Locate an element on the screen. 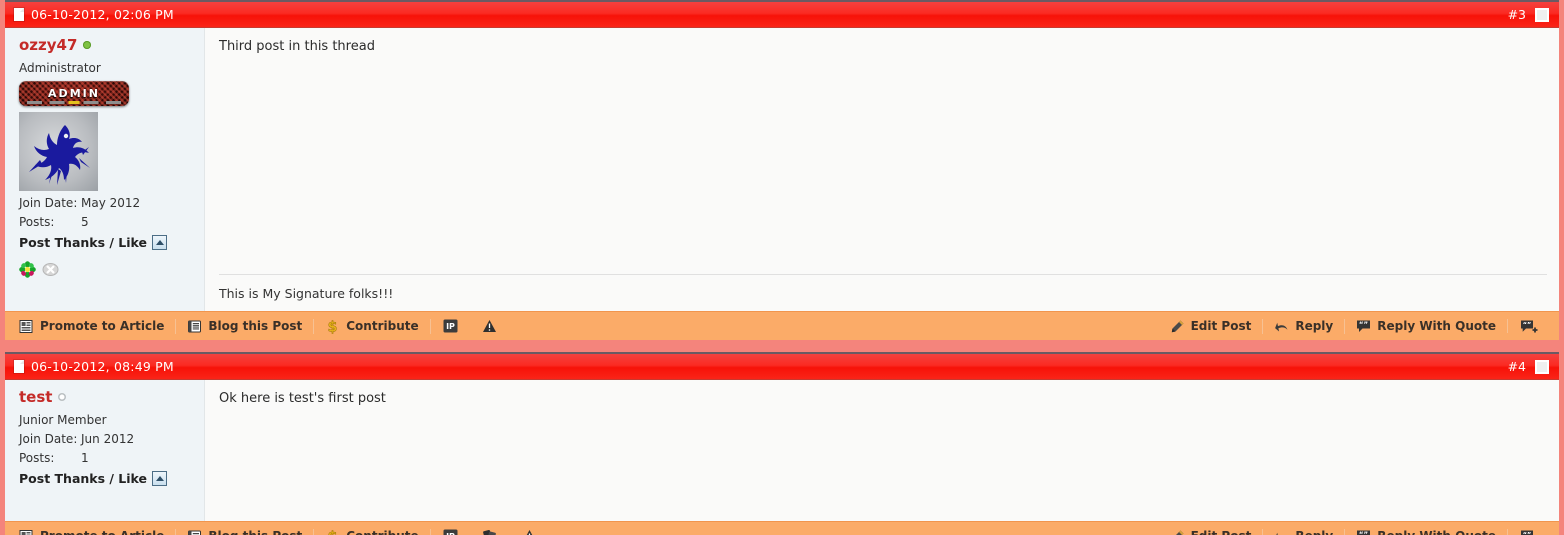 The height and width of the screenshot is (535, 1564). user-title: Administrator is located at coordinates (60, 68).